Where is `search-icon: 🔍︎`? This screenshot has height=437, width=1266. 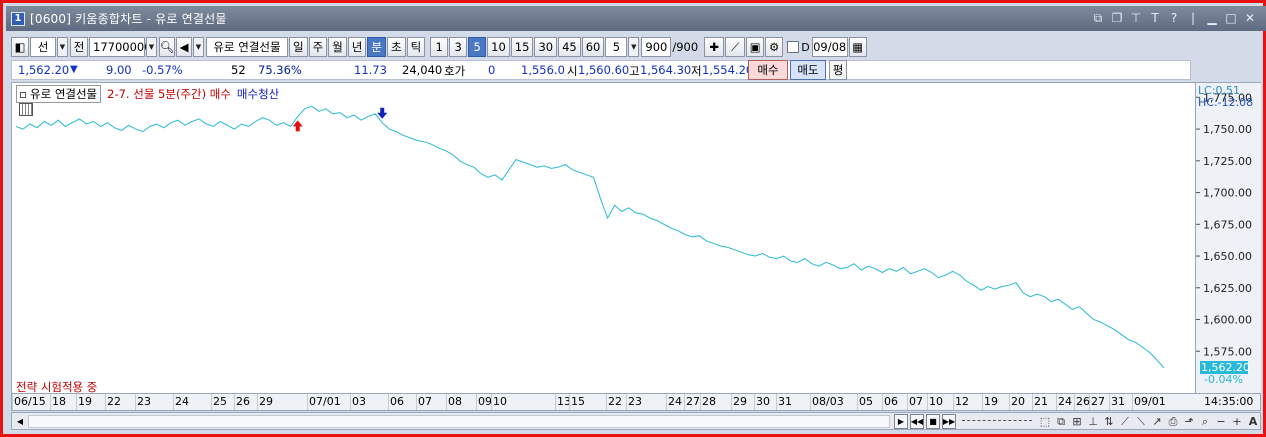 search-icon: 🔍︎ is located at coordinates (167, 47).